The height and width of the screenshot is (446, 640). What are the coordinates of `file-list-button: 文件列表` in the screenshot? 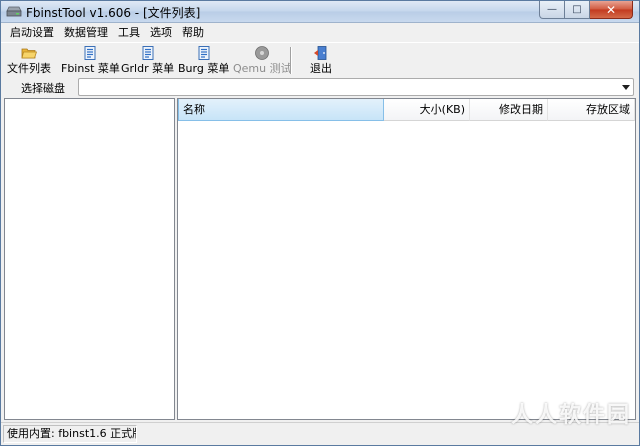 It's located at (29, 61).